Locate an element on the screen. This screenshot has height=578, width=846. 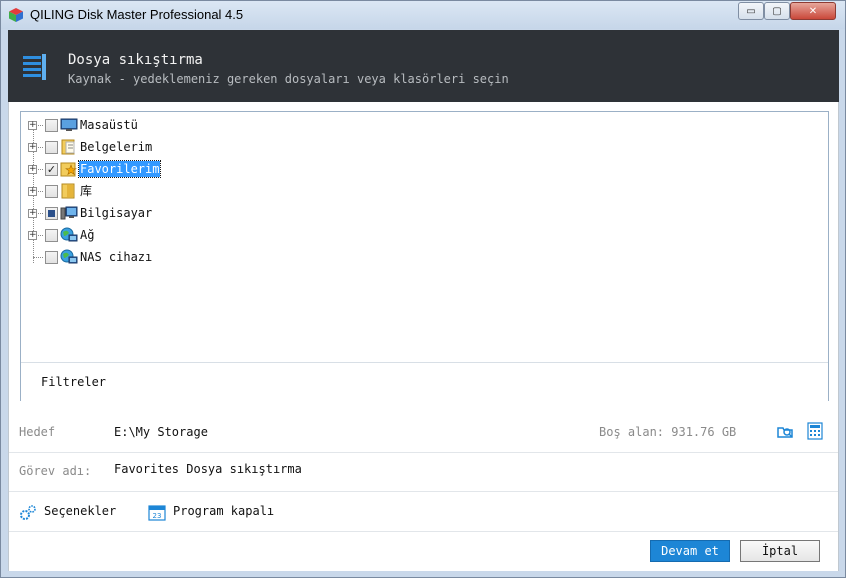
tree-item-label: Bilgisayar is located at coordinates (116, 213).